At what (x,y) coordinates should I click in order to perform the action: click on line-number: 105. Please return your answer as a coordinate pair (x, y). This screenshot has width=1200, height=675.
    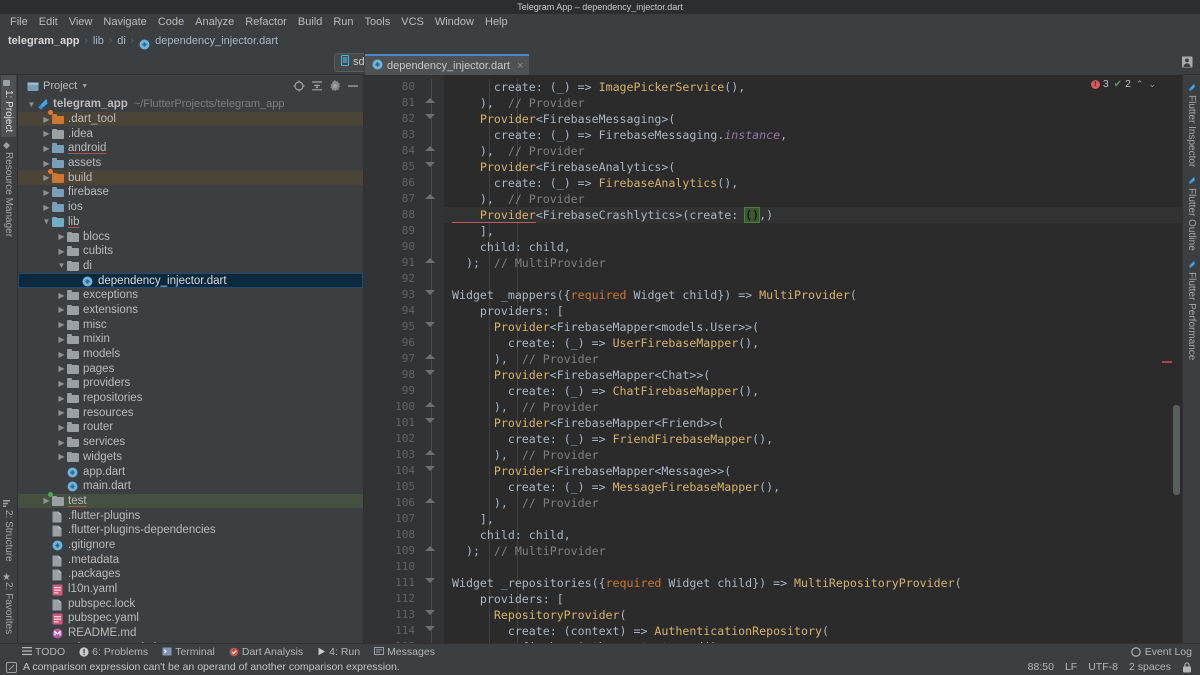
    Looking at the image, I should click on (393, 487).